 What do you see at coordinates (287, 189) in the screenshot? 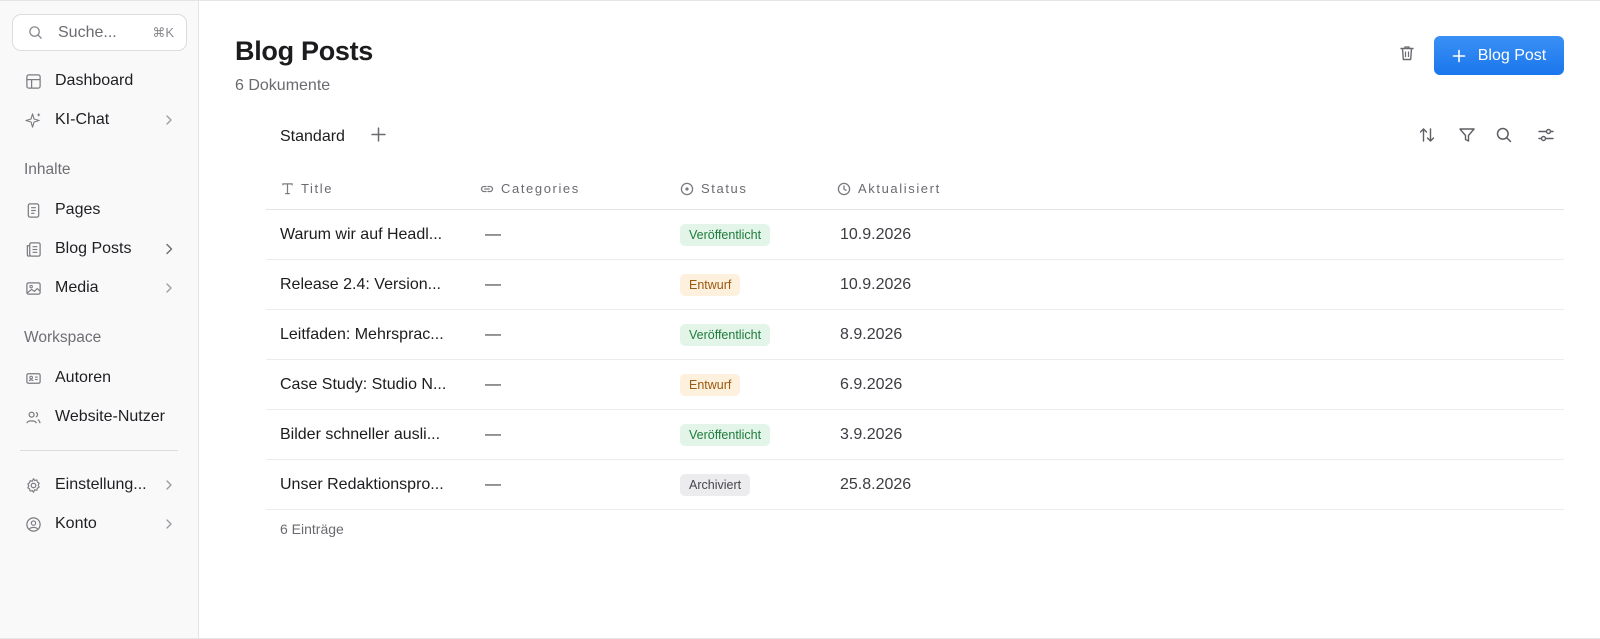
I see `text-type-icon` at bounding box center [287, 189].